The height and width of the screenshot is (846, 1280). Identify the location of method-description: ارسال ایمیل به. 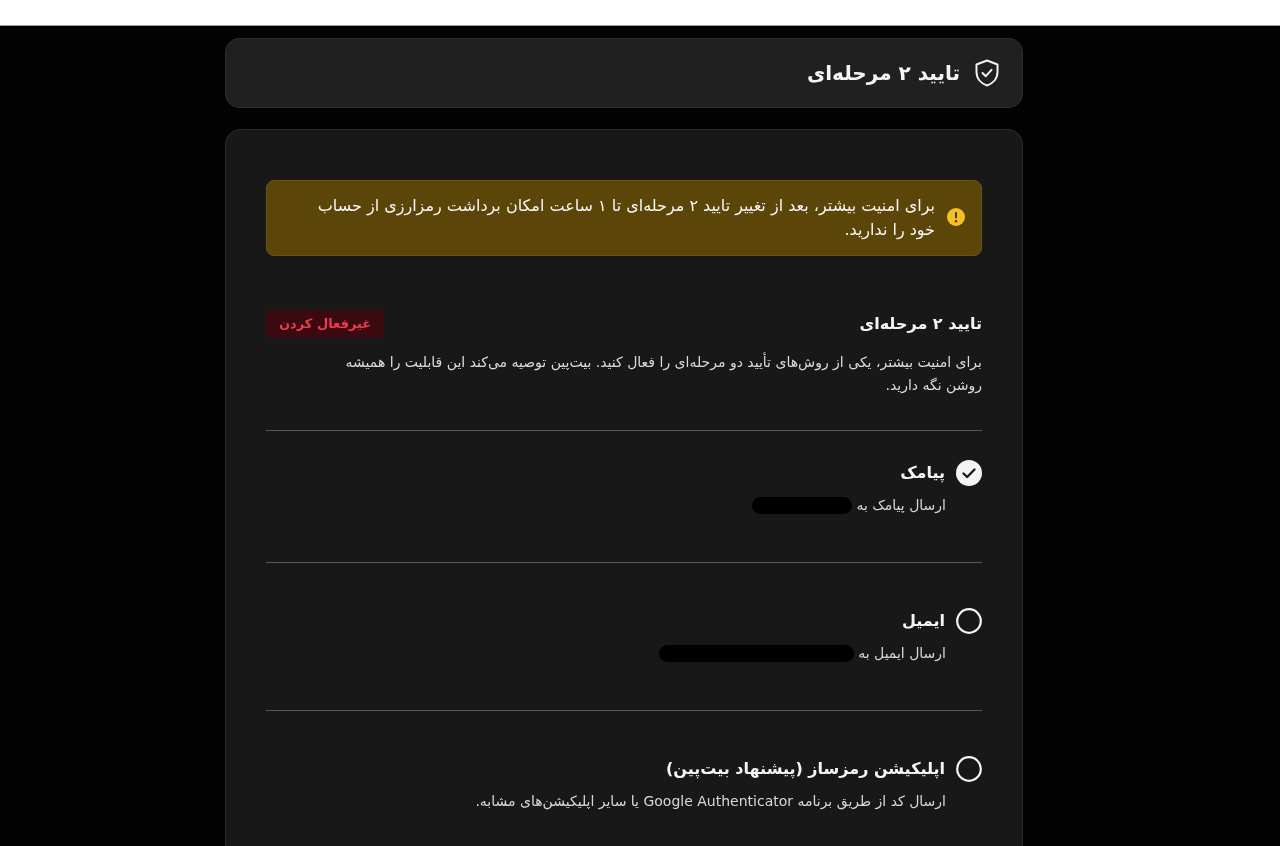
(902, 654).